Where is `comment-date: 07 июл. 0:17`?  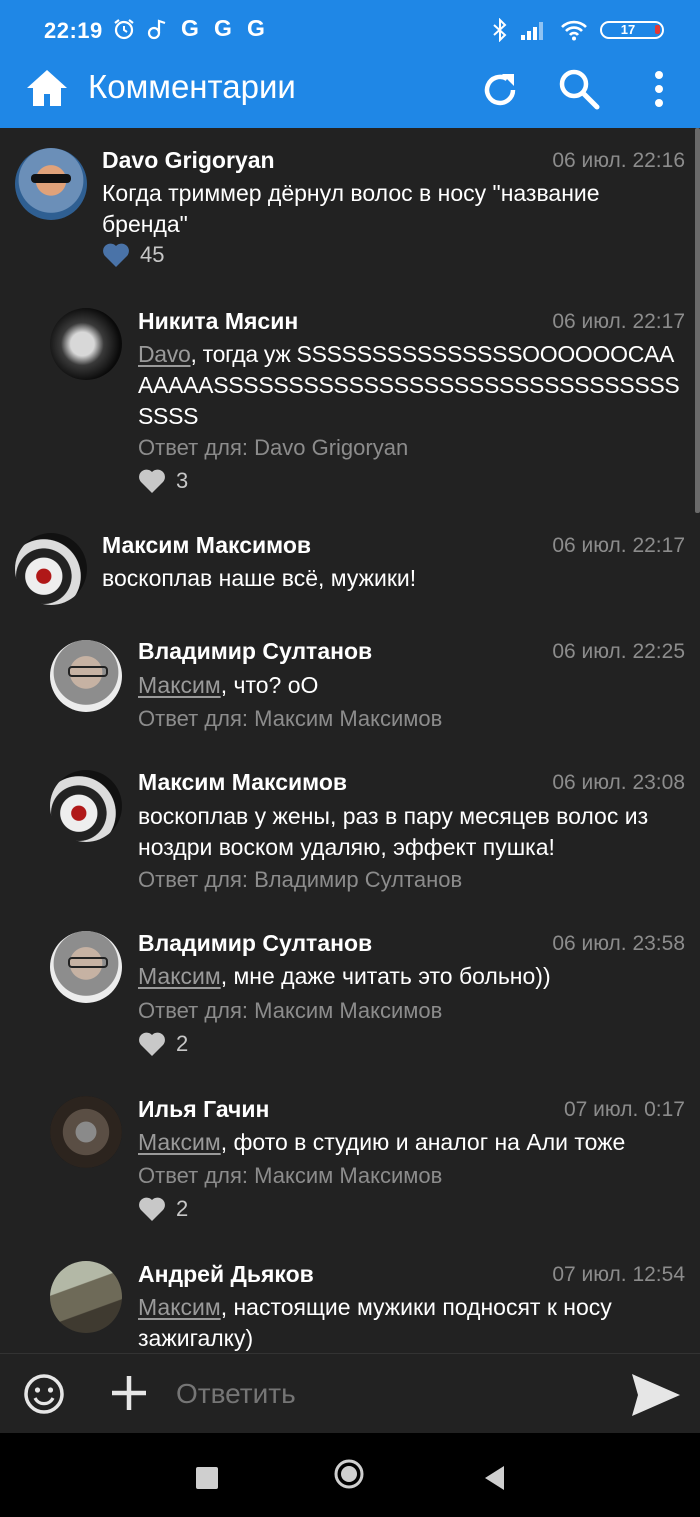 comment-date: 07 июл. 0:17 is located at coordinates (624, 1109).